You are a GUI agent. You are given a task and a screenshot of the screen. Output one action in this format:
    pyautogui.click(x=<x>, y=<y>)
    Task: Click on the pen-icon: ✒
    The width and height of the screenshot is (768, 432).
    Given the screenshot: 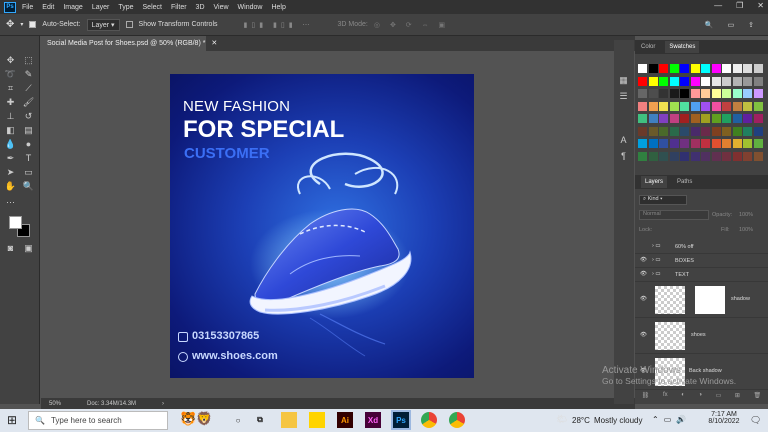 What is the action you would take?
    pyautogui.click(x=10, y=158)
    